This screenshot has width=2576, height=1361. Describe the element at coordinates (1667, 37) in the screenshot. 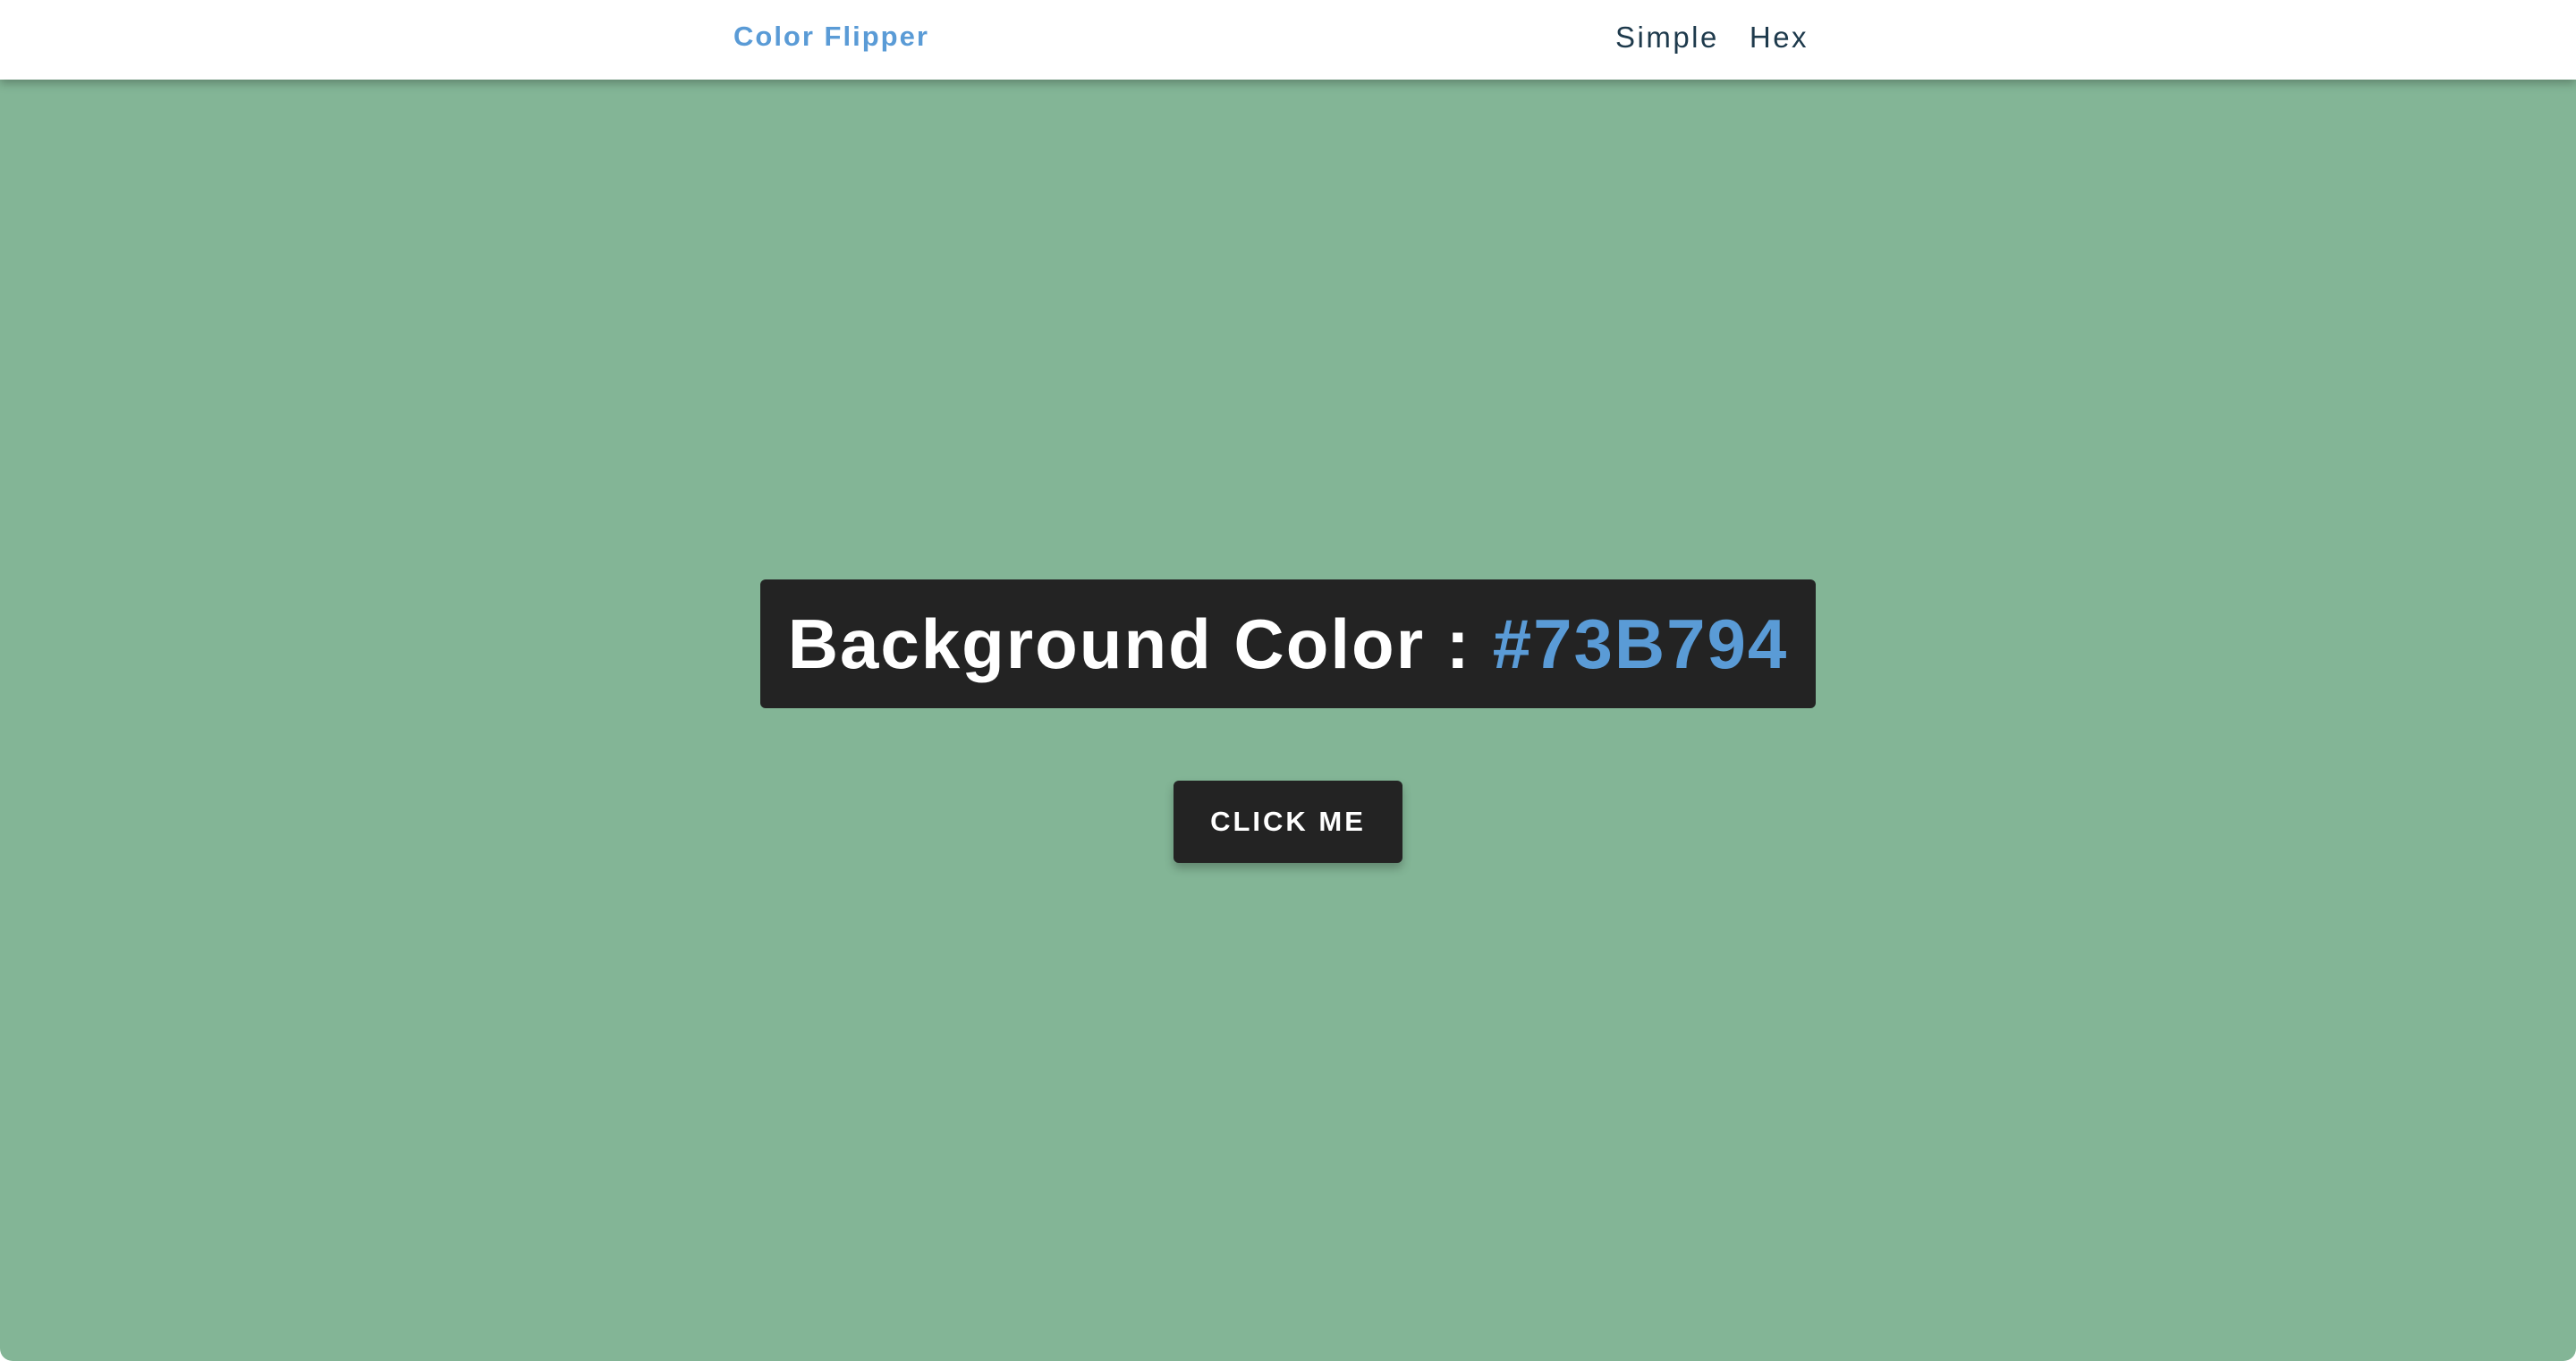

I see `nav-link-simple: Simple` at that location.